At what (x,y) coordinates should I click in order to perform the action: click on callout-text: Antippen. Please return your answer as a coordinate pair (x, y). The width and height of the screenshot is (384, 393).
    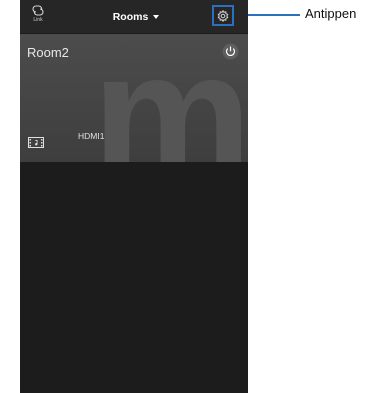
    Looking at the image, I should click on (331, 13).